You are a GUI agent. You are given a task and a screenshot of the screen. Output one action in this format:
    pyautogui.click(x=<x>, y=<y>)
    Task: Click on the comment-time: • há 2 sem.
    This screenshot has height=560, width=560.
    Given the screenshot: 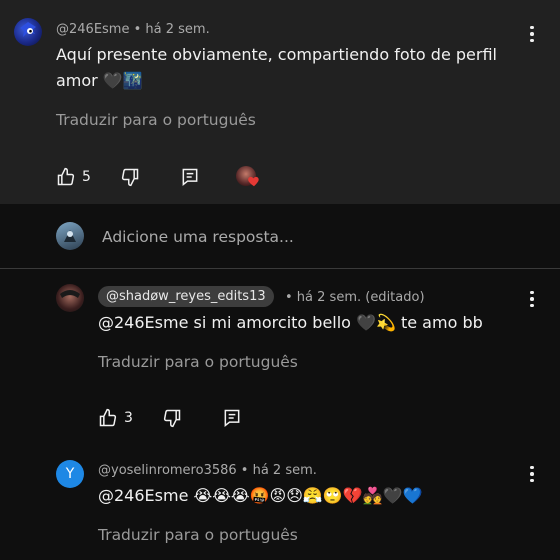 What is the action you would take?
    pyautogui.click(x=171, y=29)
    